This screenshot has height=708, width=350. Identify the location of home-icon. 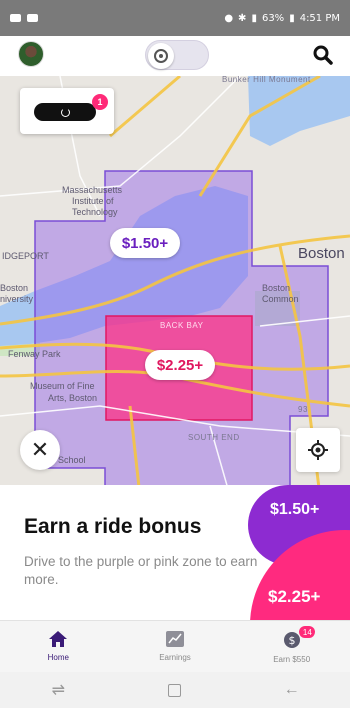
(58, 639).